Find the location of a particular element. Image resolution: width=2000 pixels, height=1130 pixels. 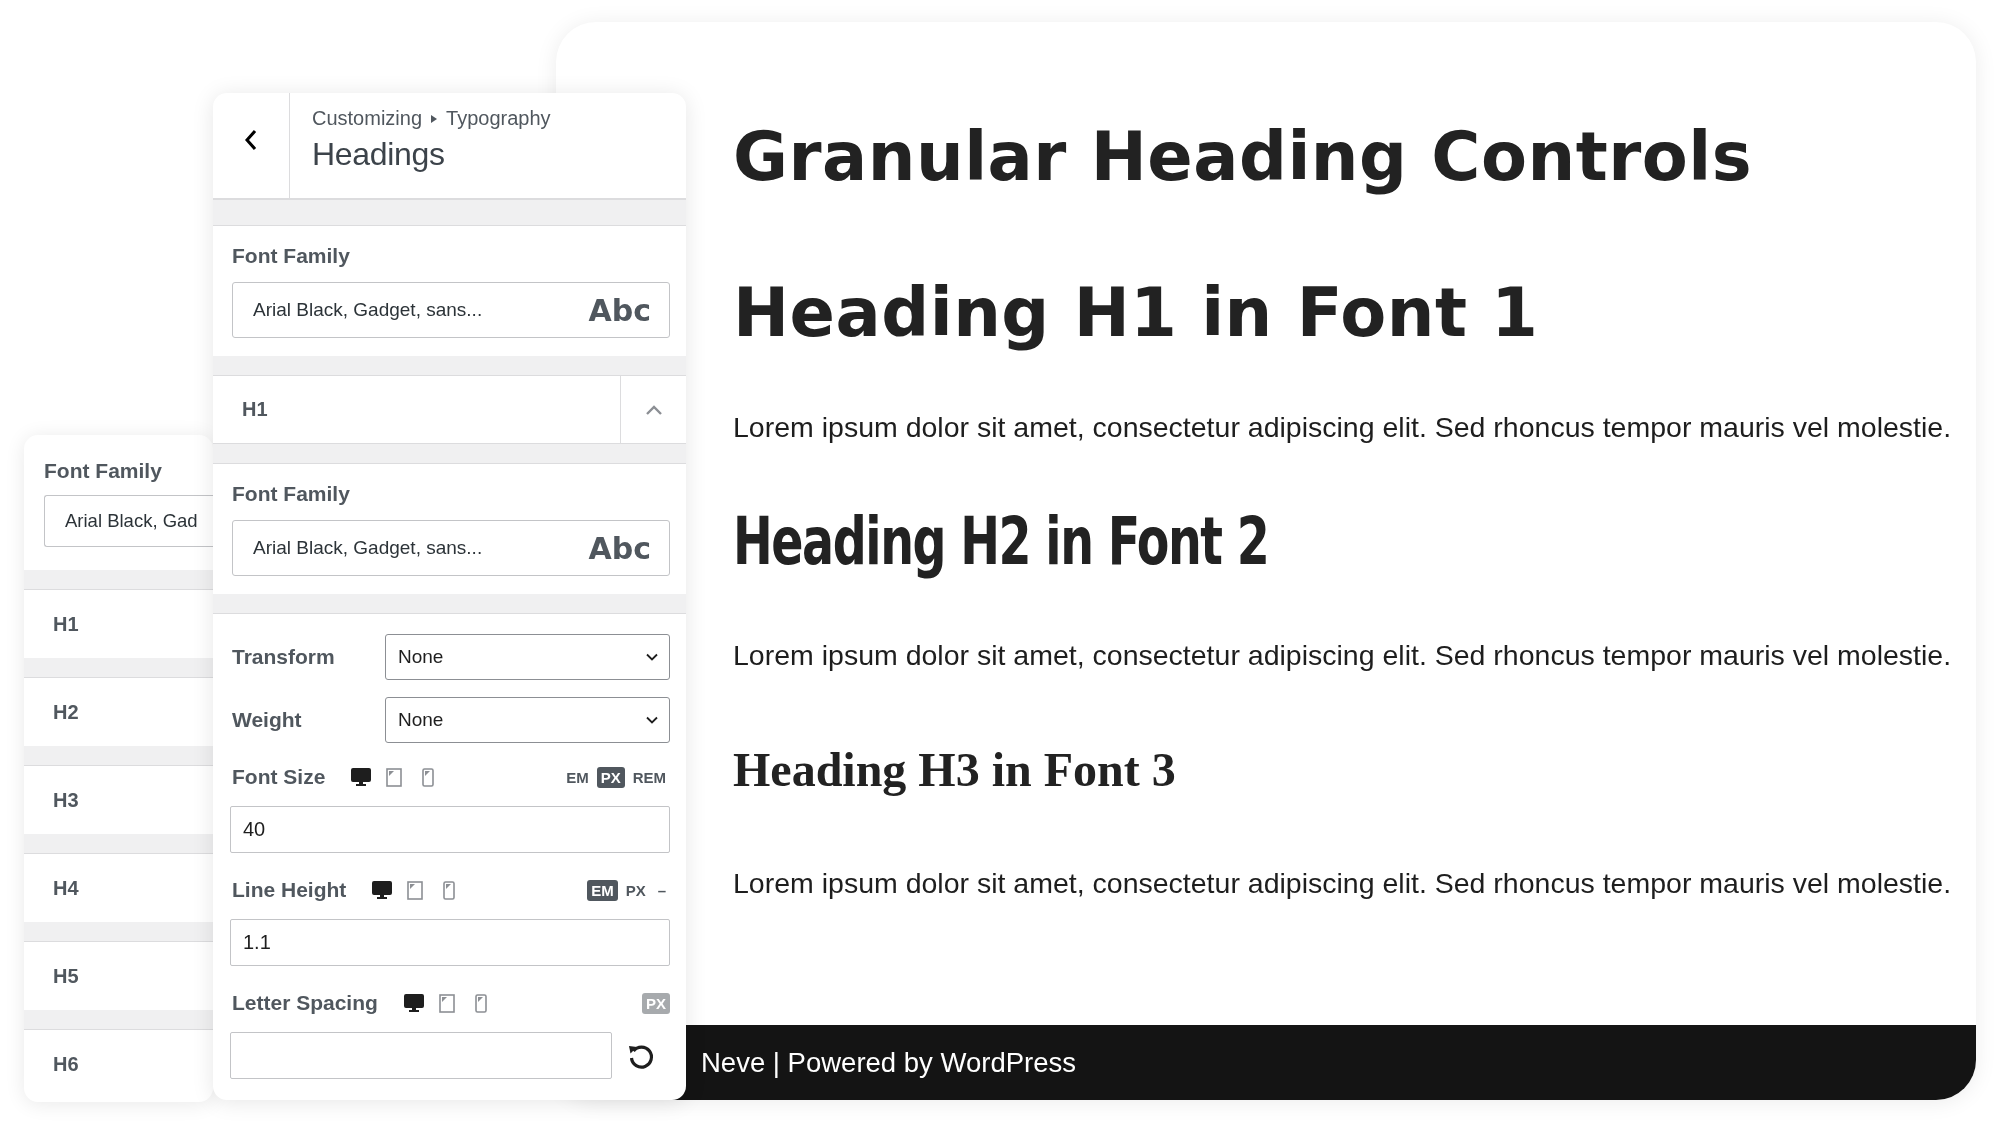

unit-button: REM is located at coordinates (649, 777).